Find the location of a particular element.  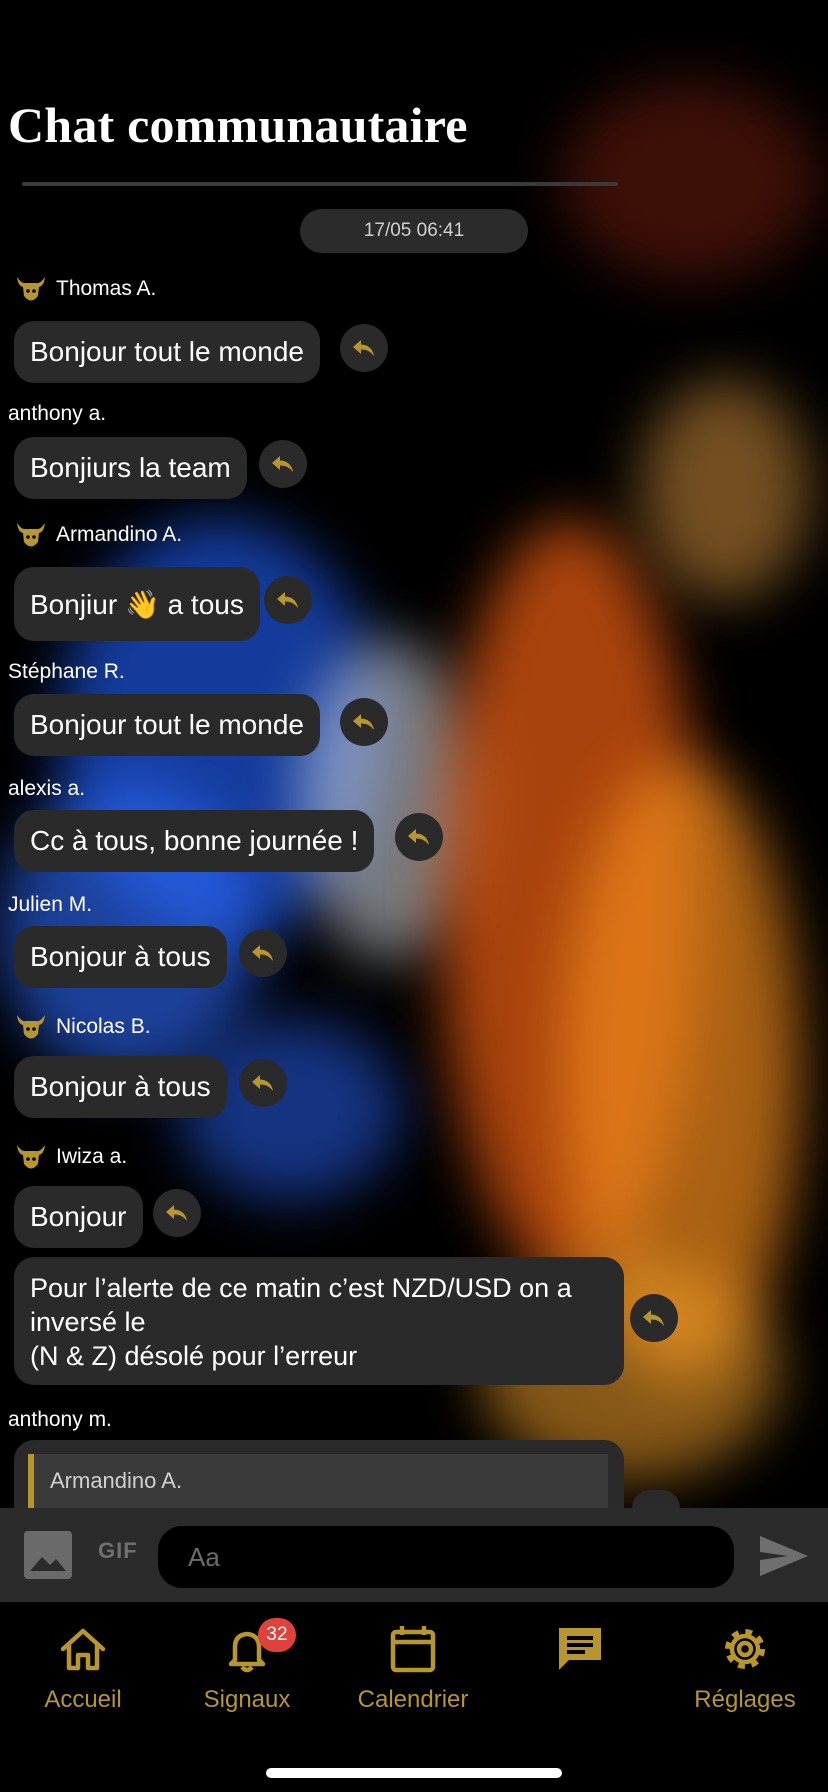

message-sender: Nicolas B. is located at coordinates (82, 1027).